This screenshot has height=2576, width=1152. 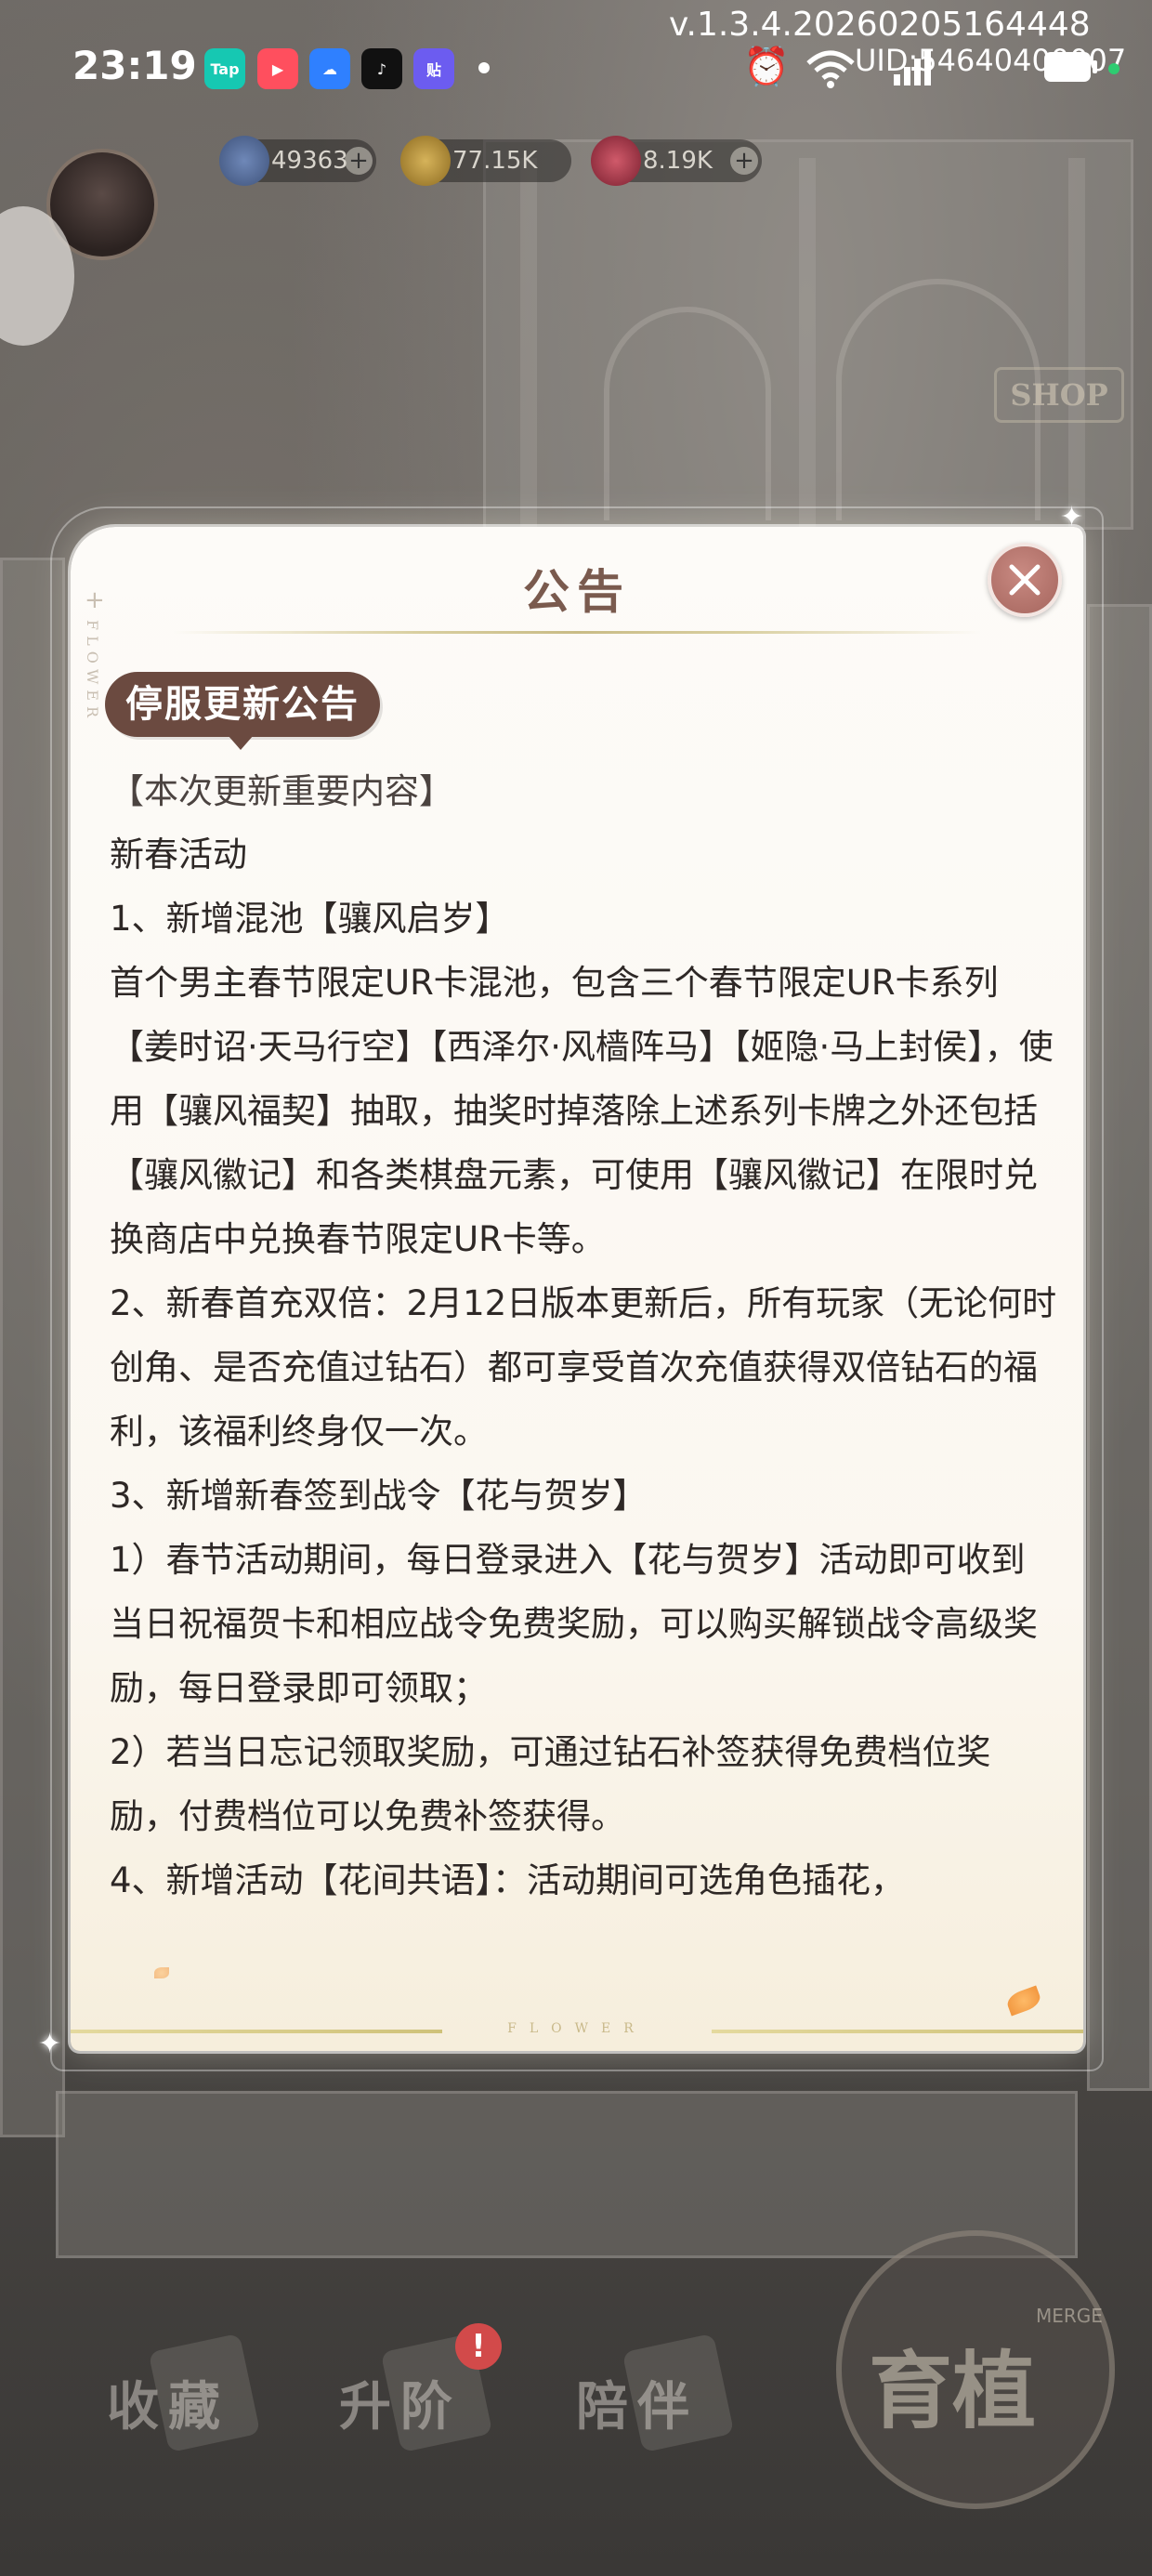 I want to click on notice-paragraph: 1、新增混池【骧风启岁】, so click(x=310, y=919).